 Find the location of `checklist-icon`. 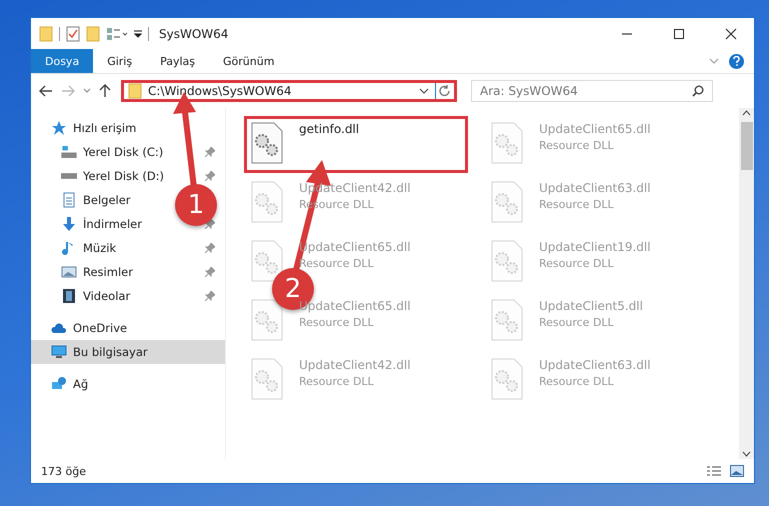

checklist-icon is located at coordinates (73, 34).